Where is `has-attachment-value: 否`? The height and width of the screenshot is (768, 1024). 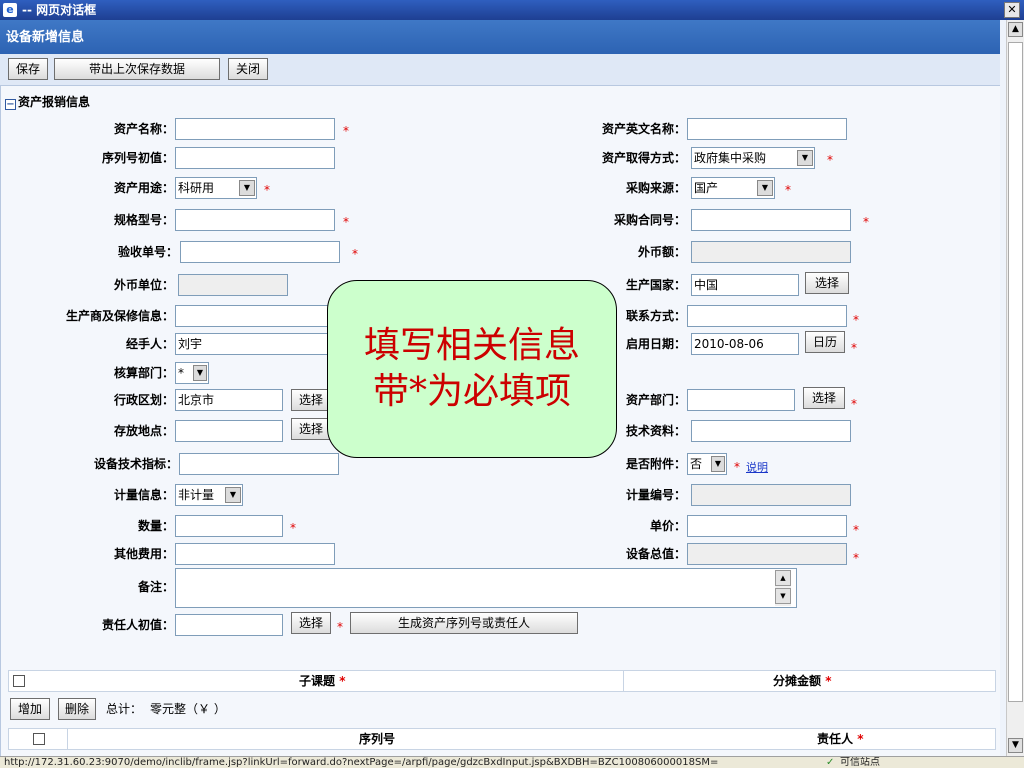 has-attachment-value: 否 is located at coordinates (696, 464).